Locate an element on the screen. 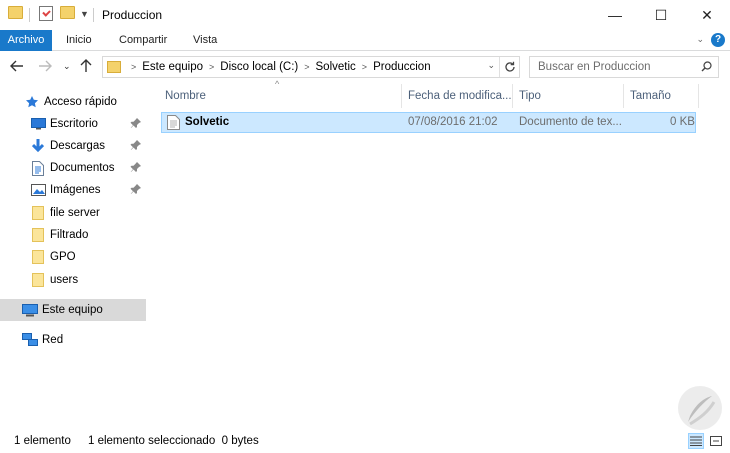  sidebar-item-descargas: Descargas is located at coordinates (88, 146).